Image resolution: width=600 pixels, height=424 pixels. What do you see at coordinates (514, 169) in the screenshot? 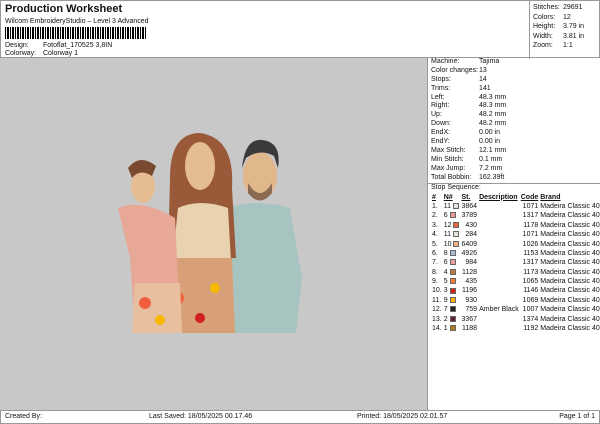
I see `info-row: Max Jump: 7.2 mm` at bounding box center [514, 169].